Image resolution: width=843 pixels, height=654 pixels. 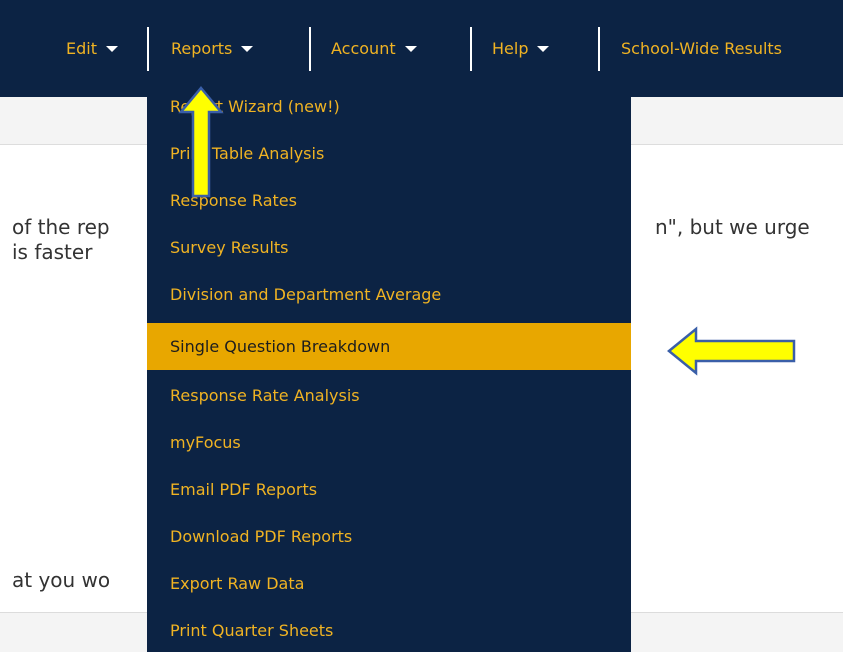 I want to click on page-text-line-3: at you wo, so click(x=61, y=580).